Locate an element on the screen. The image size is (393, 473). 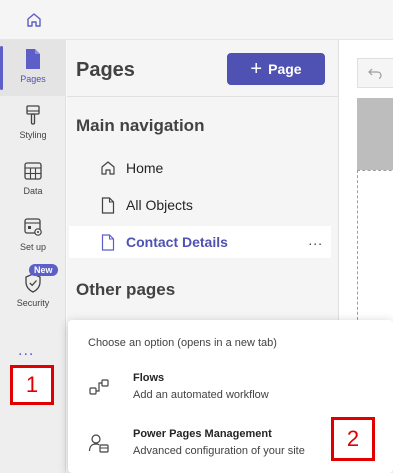
option-flows: Flows Add an automated workflow is located at coordinates (230, 391).